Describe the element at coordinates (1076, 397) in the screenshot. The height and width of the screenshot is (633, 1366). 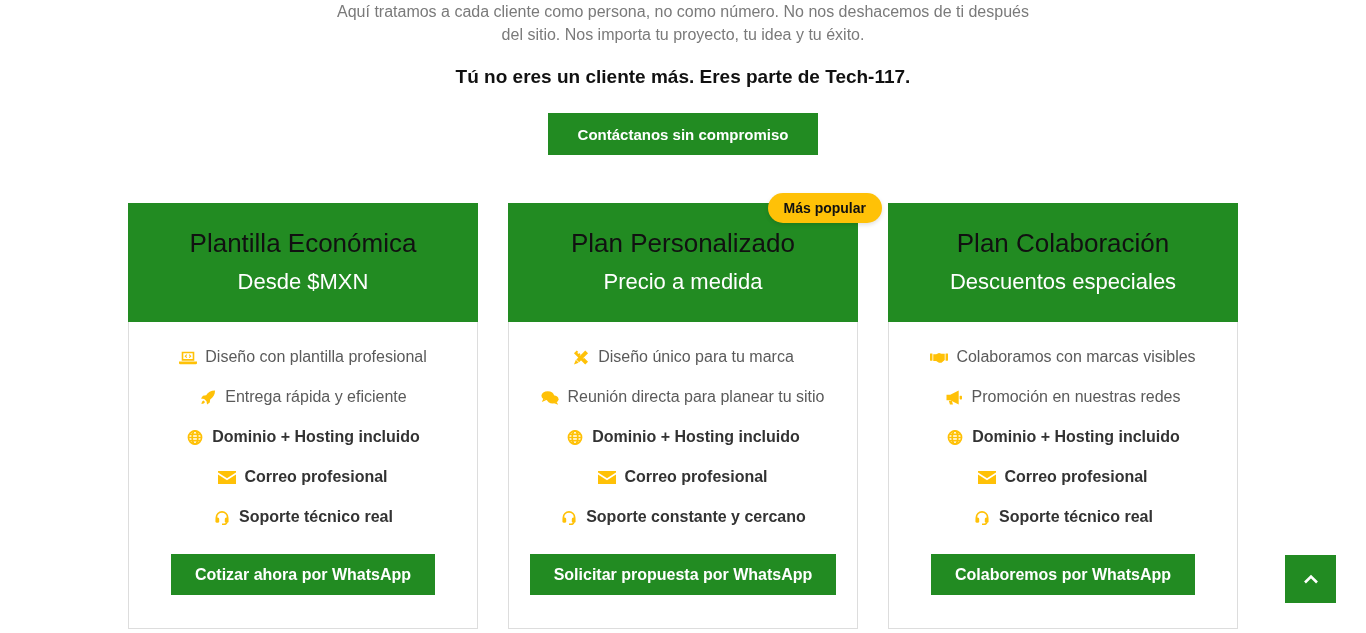
I see `feature-text: Promoción en nuestras redes` at that location.